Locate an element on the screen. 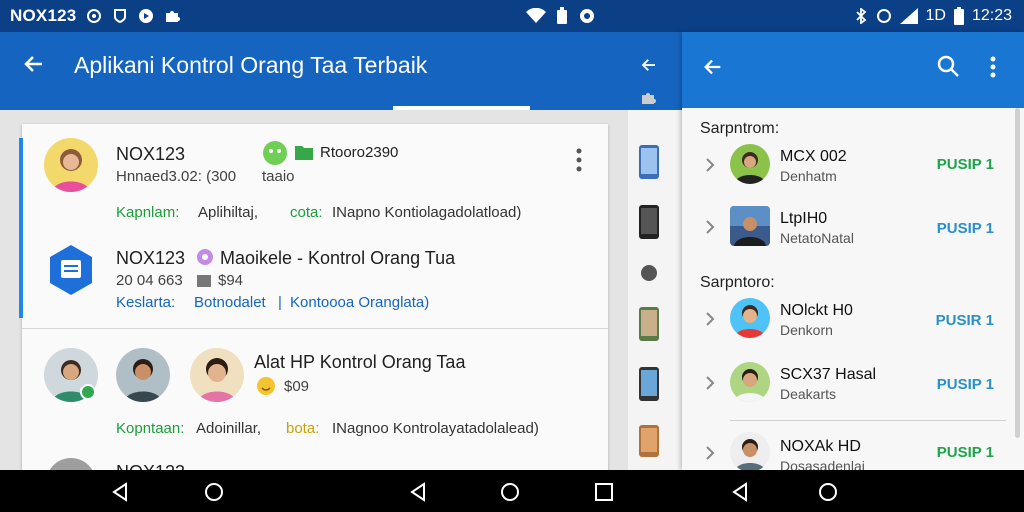 Image resolution: width=1024 pixels, height=512 pixels. item-key-tag: cota: is located at coordinates (306, 212).